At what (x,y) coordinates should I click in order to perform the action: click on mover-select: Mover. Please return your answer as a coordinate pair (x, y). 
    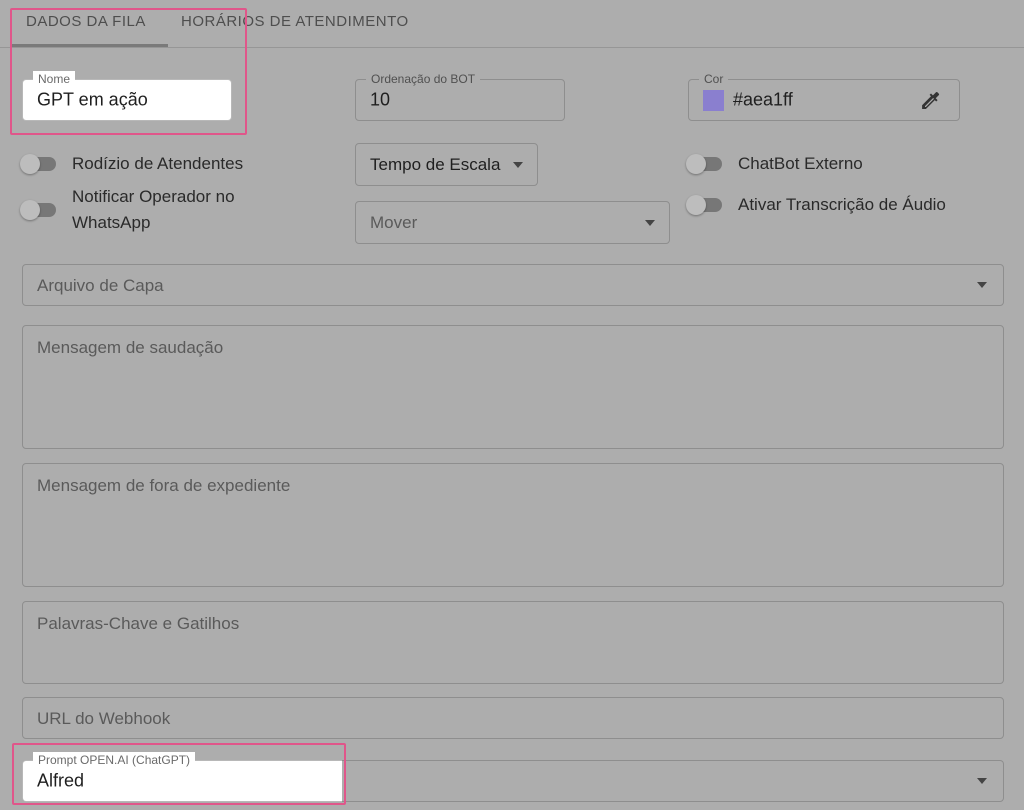
    Looking at the image, I should click on (512, 222).